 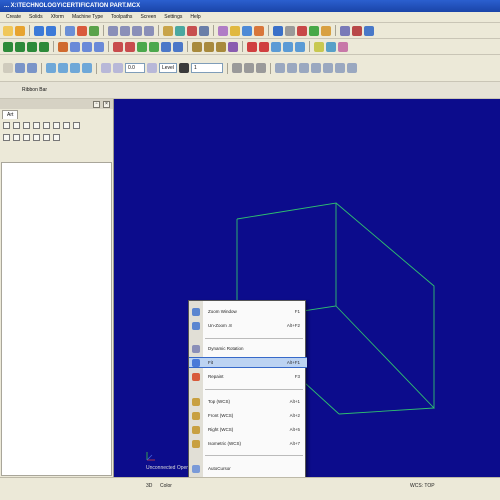 I want to click on offset-icon, so click(x=154, y=46).